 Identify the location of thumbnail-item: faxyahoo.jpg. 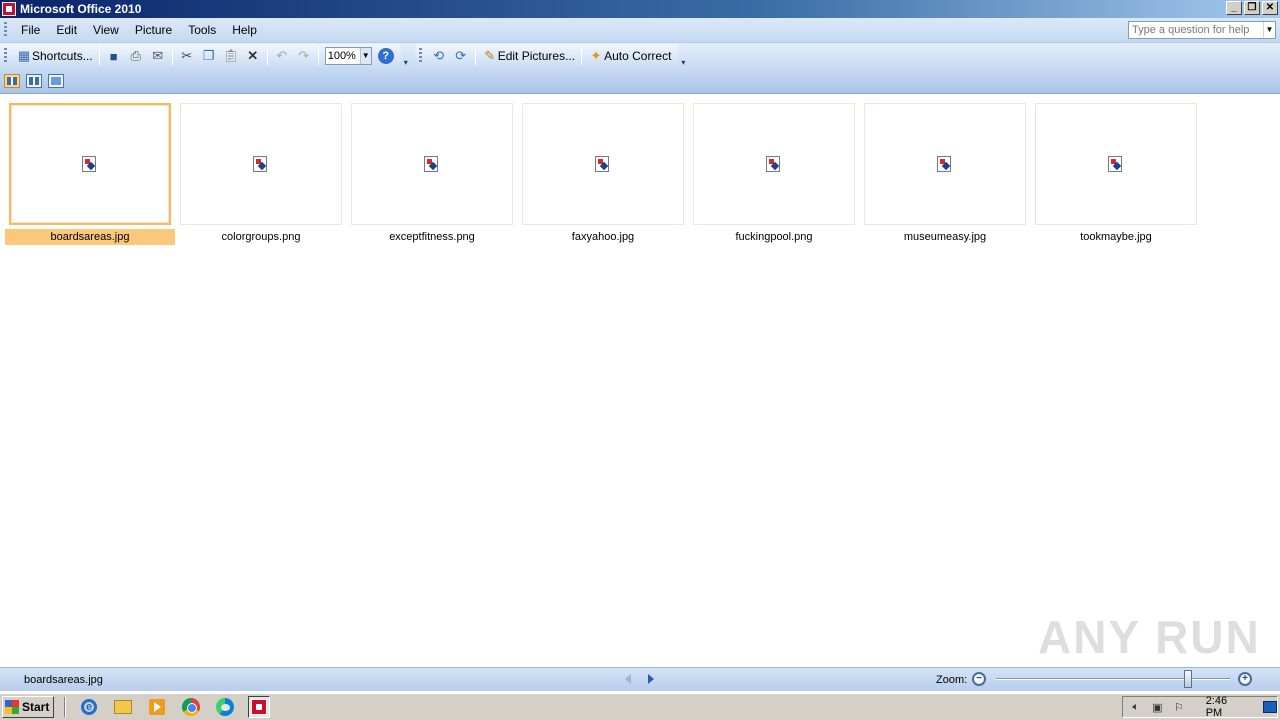
(603, 172).